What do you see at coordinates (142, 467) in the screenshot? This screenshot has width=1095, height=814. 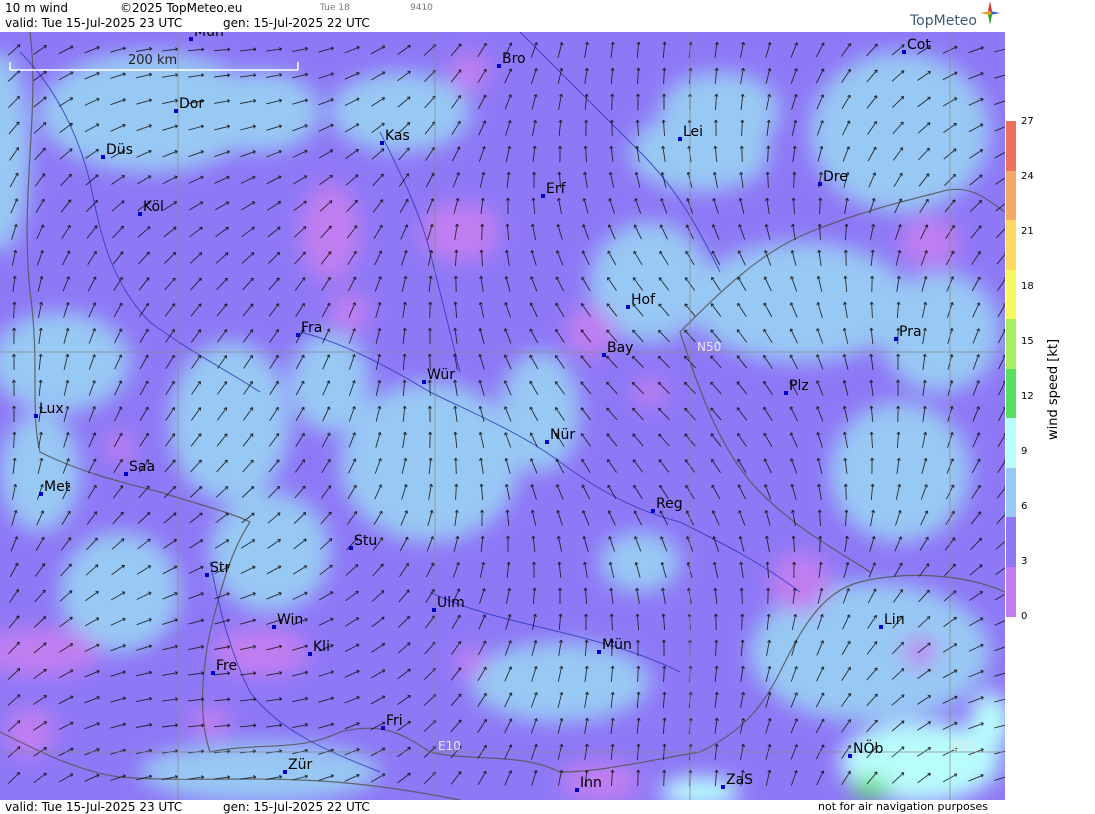 I see `city-label: Saa` at bounding box center [142, 467].